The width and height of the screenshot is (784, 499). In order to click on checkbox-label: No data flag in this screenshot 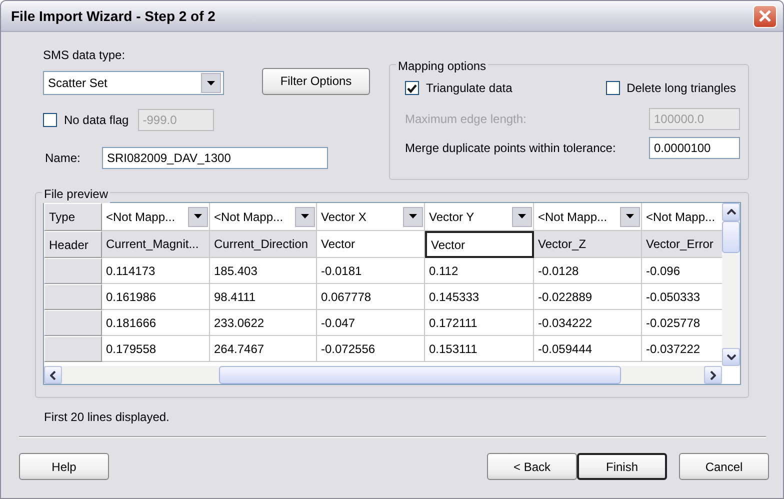, I will do `click(96, 120)`.